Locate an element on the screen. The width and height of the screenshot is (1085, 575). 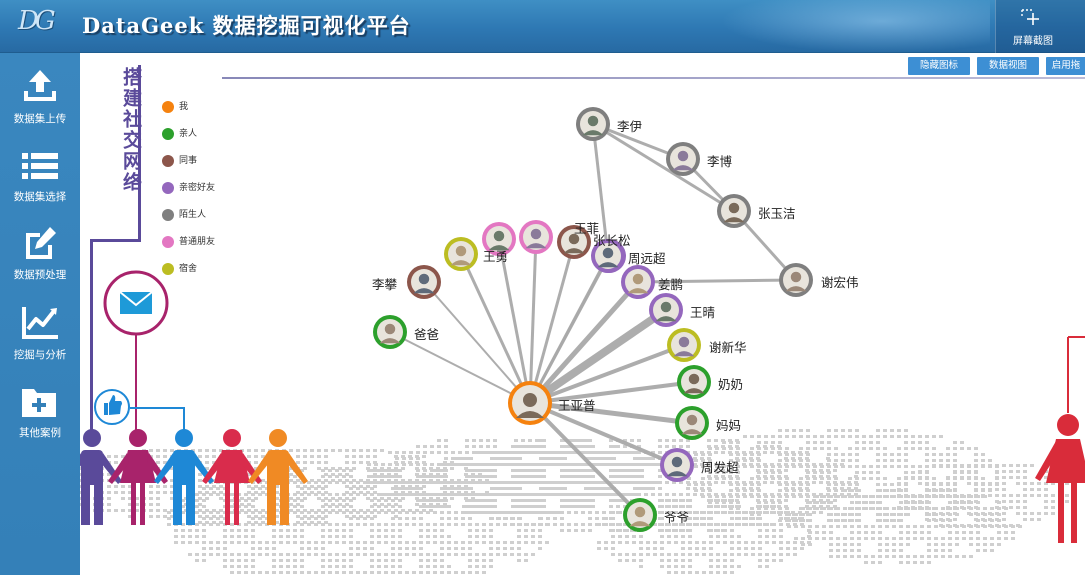
node-label: 周远超 is located at coordinates (647, 258).